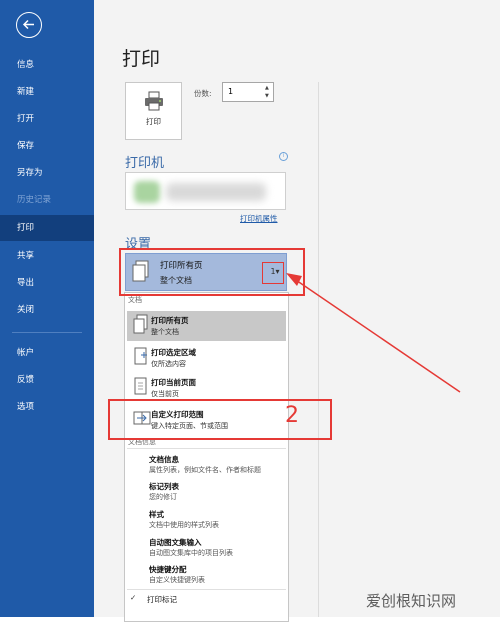 This screenshot has width=500, height=622. What do you see at coordinates (292, 415) in the screenshot?
I see `annotation-number: 2` at bounding box center [292, 415].